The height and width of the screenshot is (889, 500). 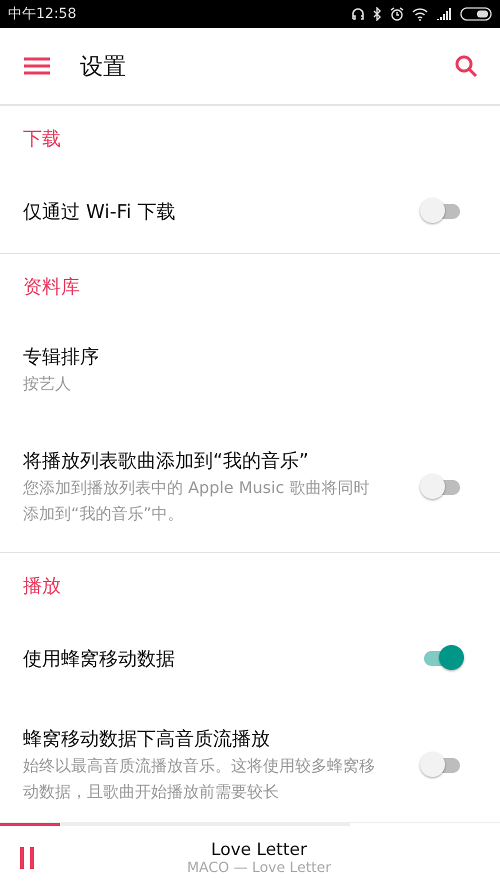 What do you see at coordinates (47, 384) in the screenshot?
I see `setting-value: 按艺人` at bounding box center [47, 384].